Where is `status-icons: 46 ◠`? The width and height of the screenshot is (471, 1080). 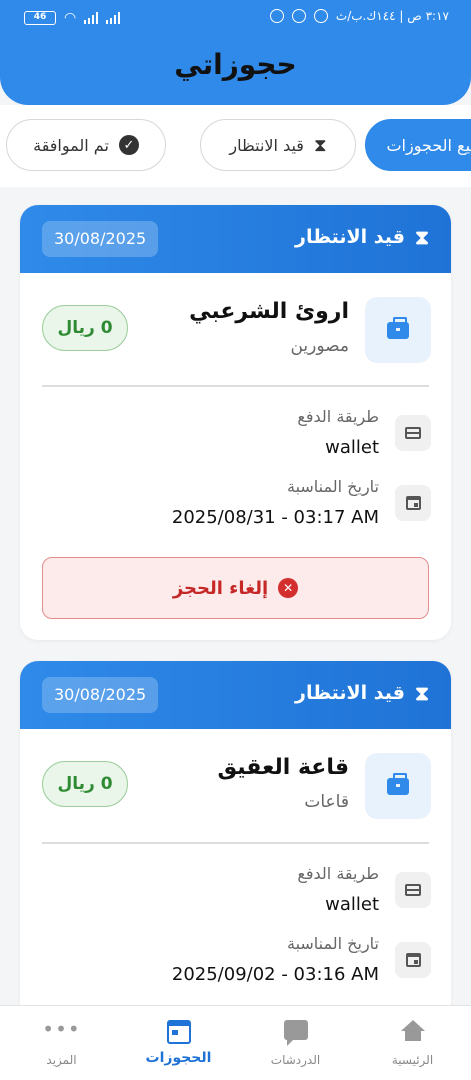
status-icons: 46 ◠ is located at coordinates (72, 18).